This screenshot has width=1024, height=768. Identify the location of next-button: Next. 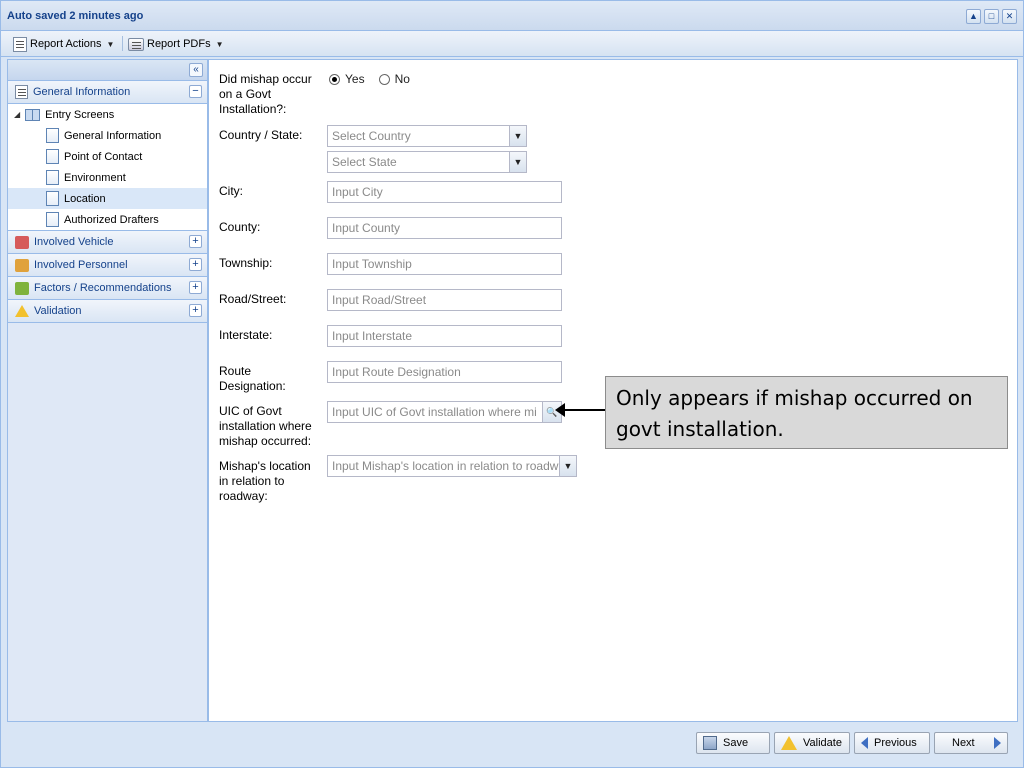
(971, 743).